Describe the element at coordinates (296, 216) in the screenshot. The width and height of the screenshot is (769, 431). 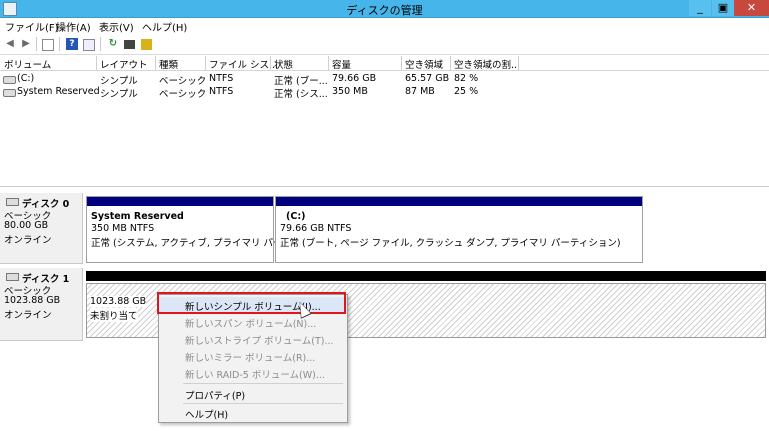
I see `partition-name: (C:)` at that location.